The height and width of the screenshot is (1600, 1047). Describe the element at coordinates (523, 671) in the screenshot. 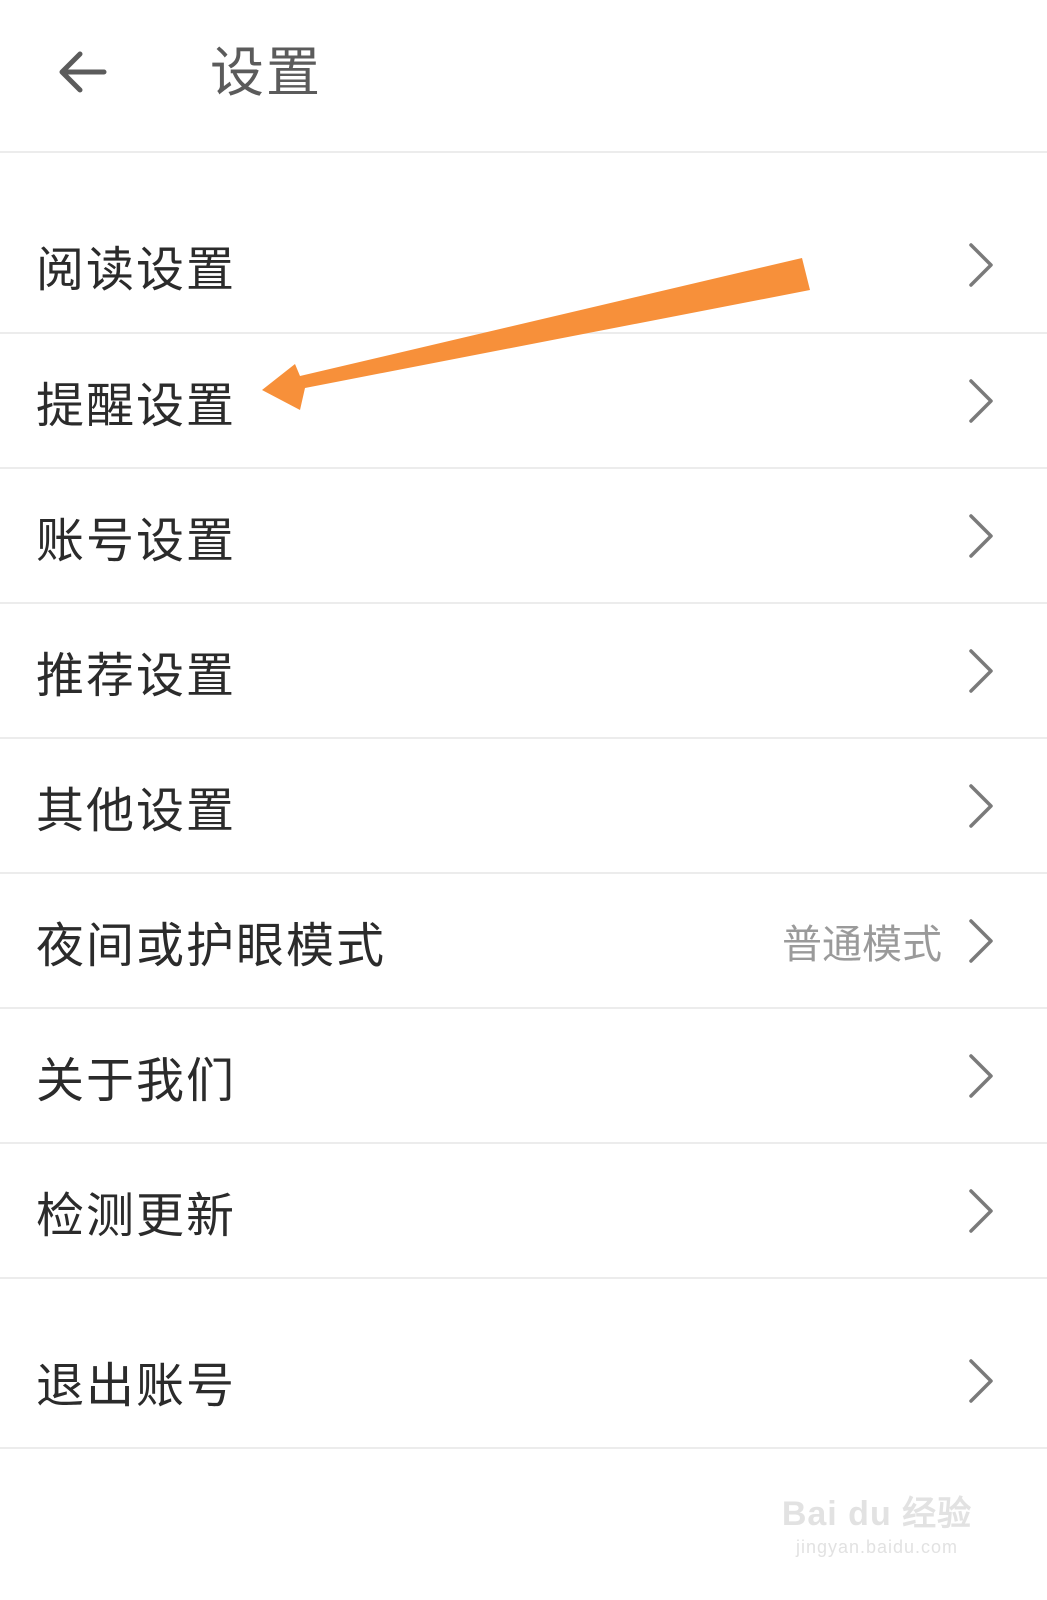

I see `menu-item-recommend-settings: 推荐设置` at that location.